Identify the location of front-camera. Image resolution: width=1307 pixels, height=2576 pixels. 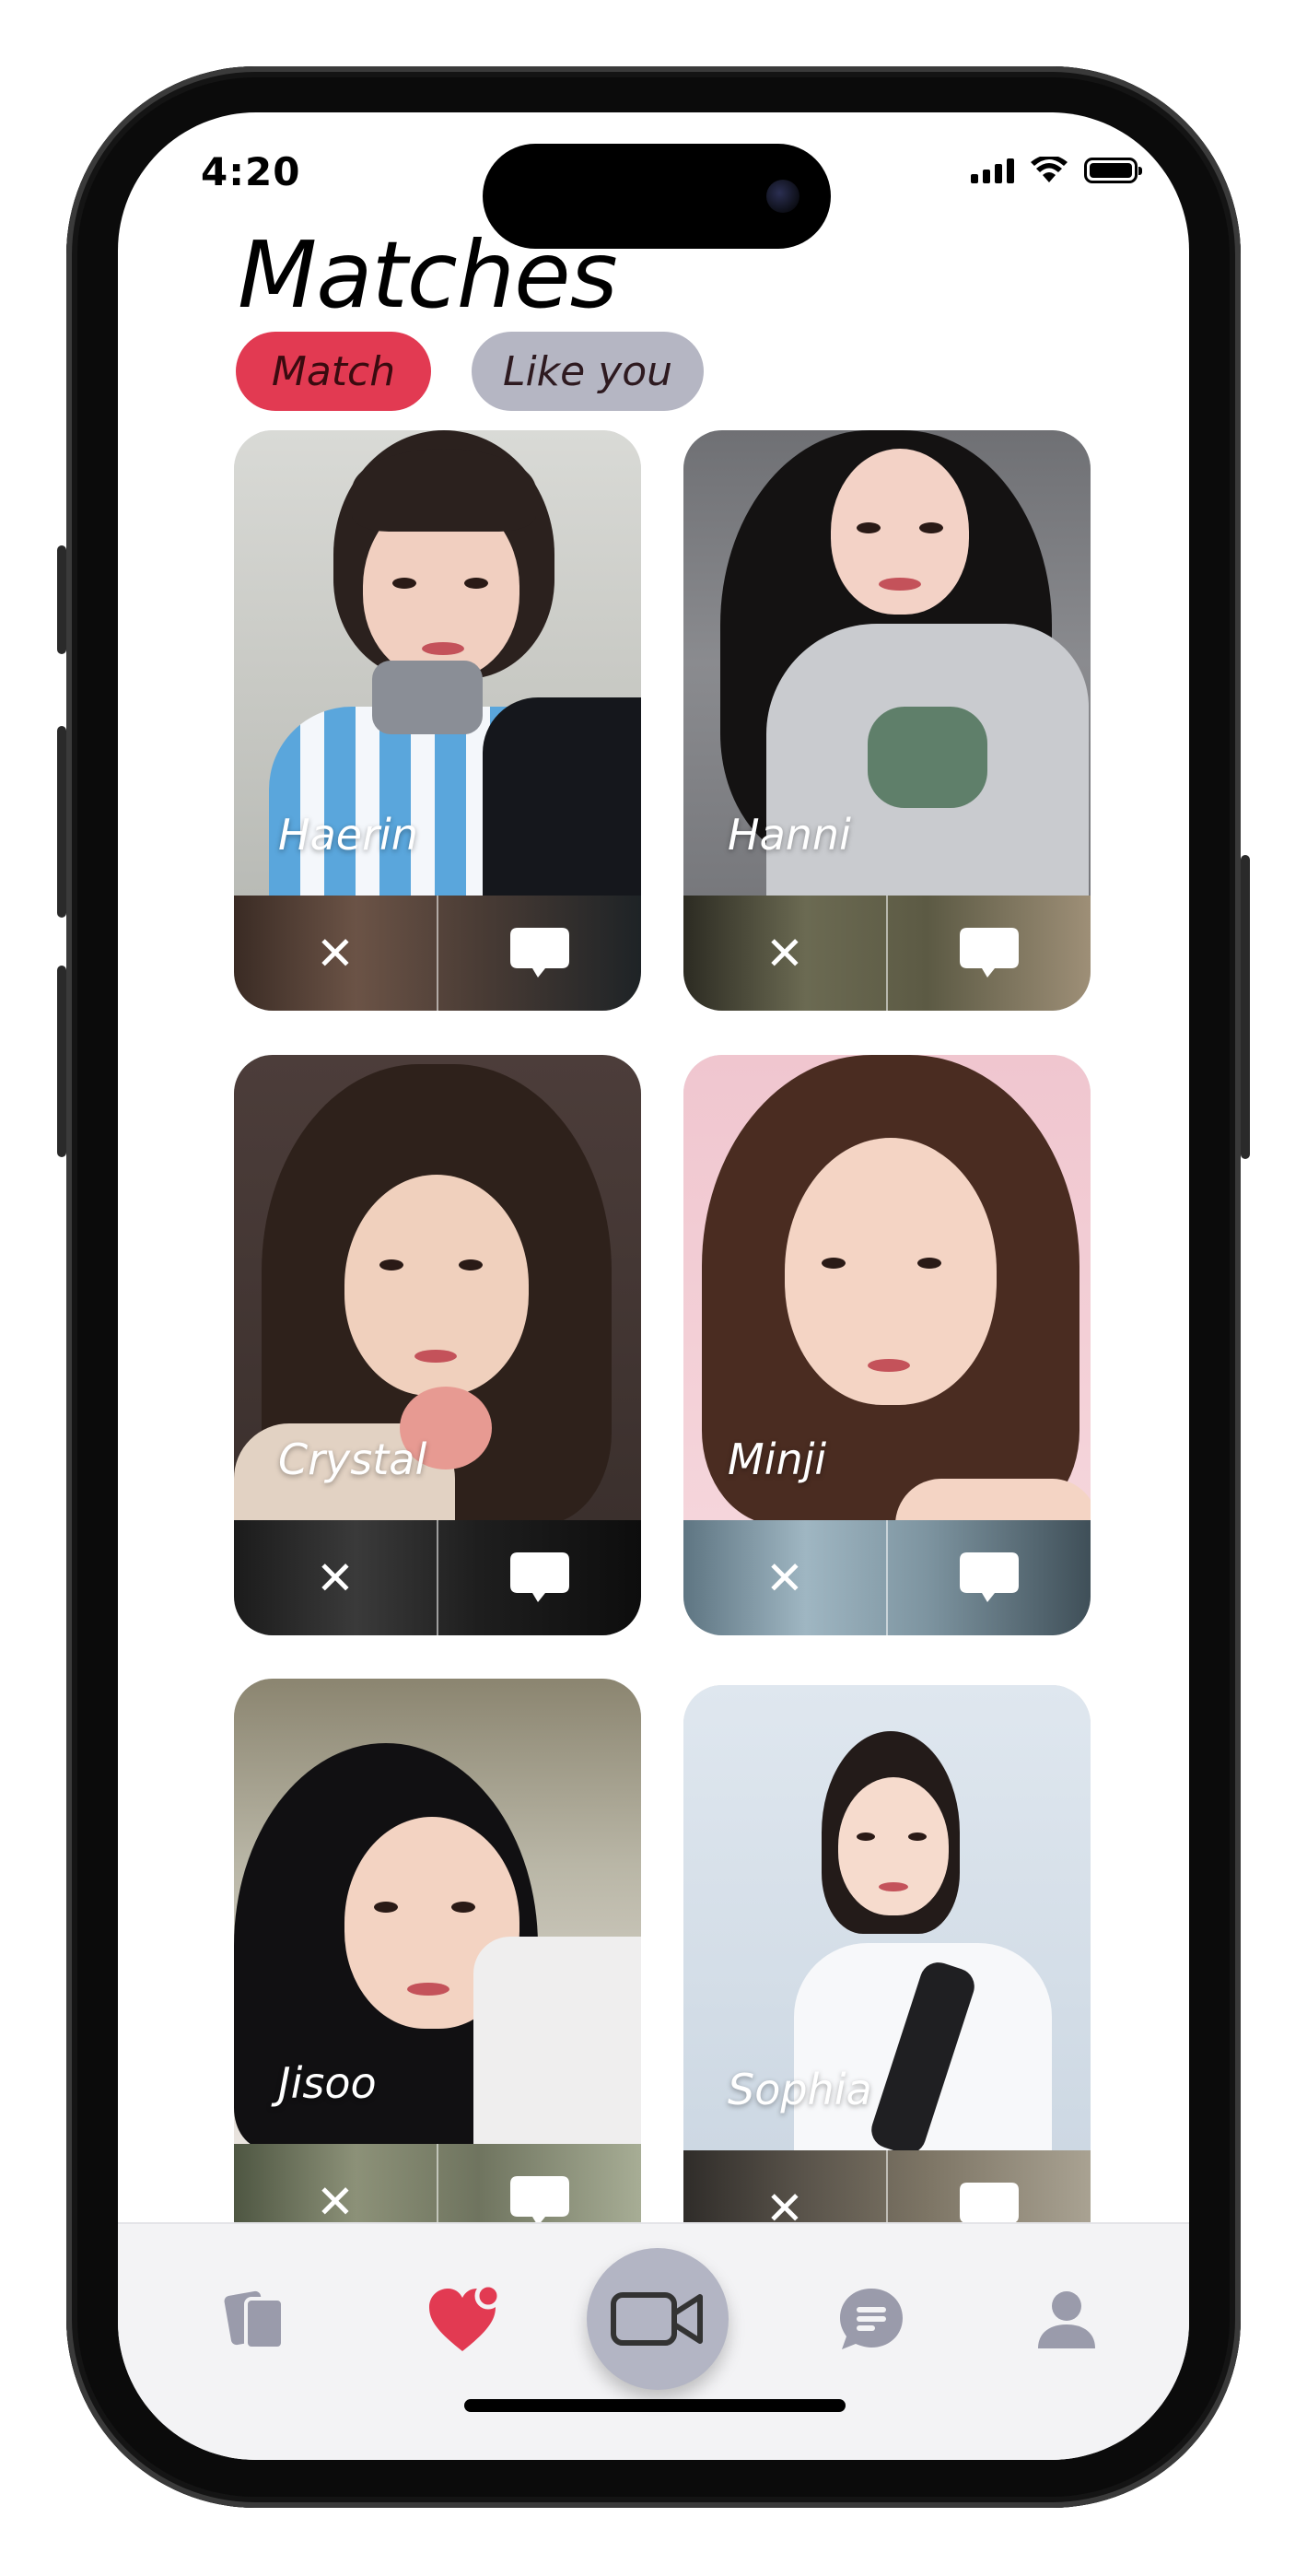
(783, 196).